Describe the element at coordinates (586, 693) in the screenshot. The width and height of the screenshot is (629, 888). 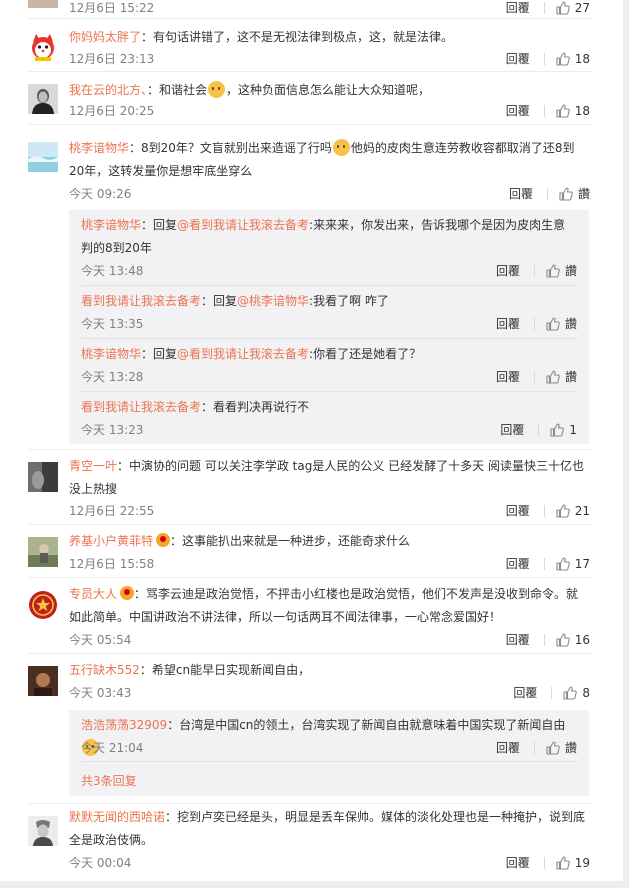
I see `like-count: 8` at that location.